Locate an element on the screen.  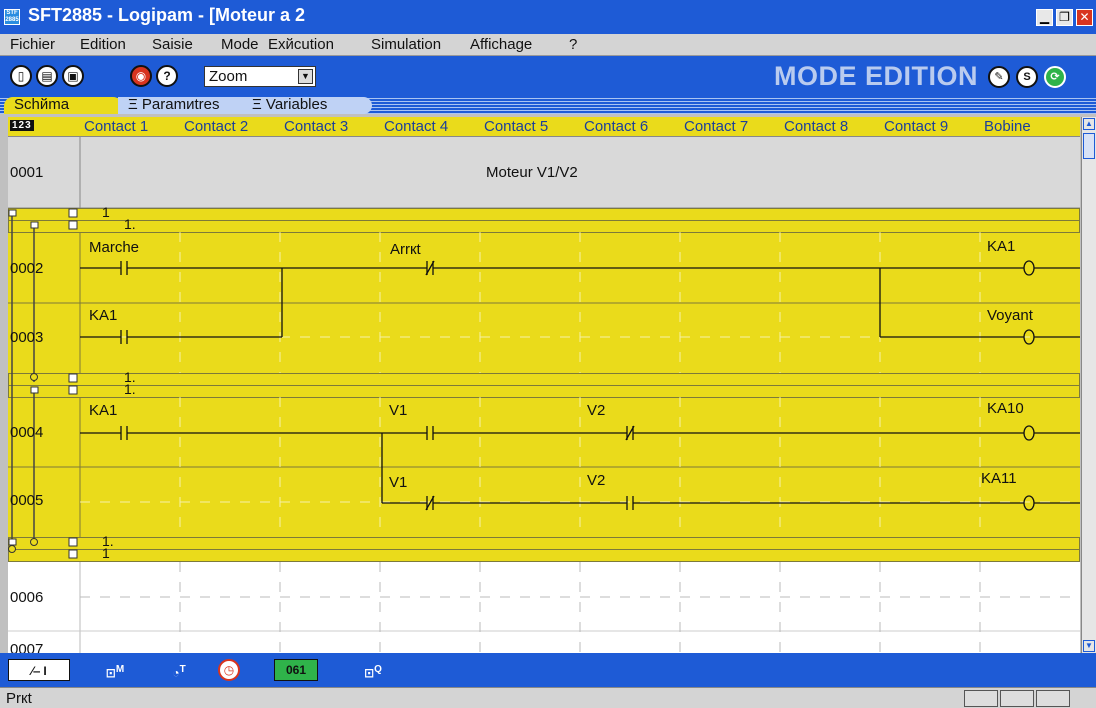
row-number-0003: 0003 is located at coordinates (27, 337).